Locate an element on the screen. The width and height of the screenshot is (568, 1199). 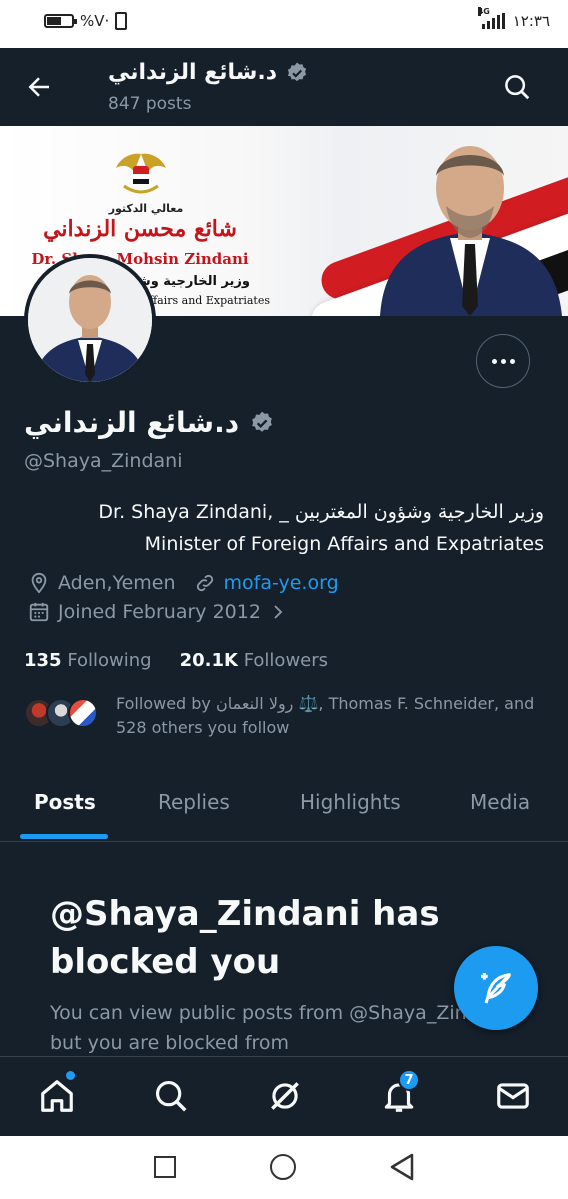
more-options-button is located at coordinates (503, 361).